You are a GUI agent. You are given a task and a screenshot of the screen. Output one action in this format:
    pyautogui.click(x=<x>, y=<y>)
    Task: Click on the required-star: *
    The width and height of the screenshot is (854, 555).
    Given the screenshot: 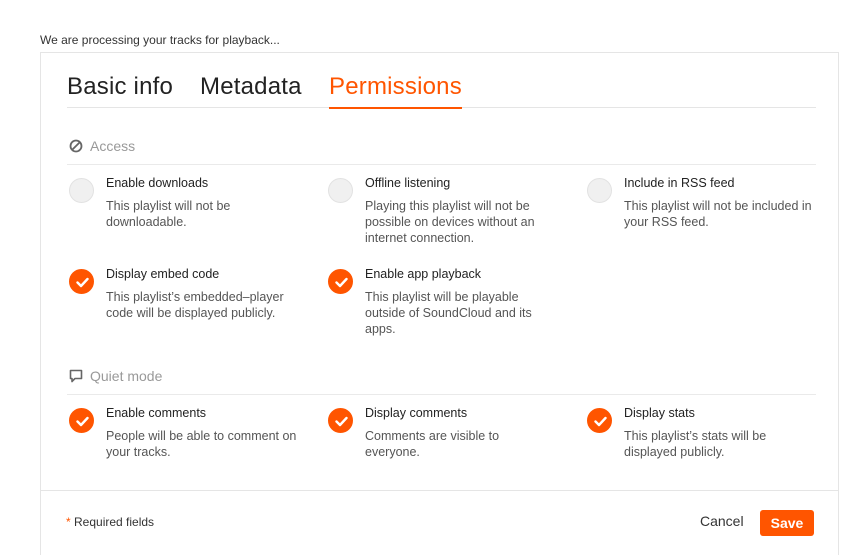 What is the action you would take?
    pyautogui.click(x=68, y=522)
    